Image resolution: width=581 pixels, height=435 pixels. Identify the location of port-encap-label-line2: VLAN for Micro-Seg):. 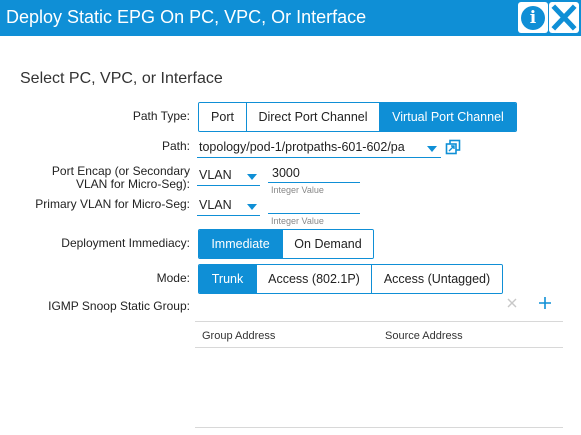
(132, 184).